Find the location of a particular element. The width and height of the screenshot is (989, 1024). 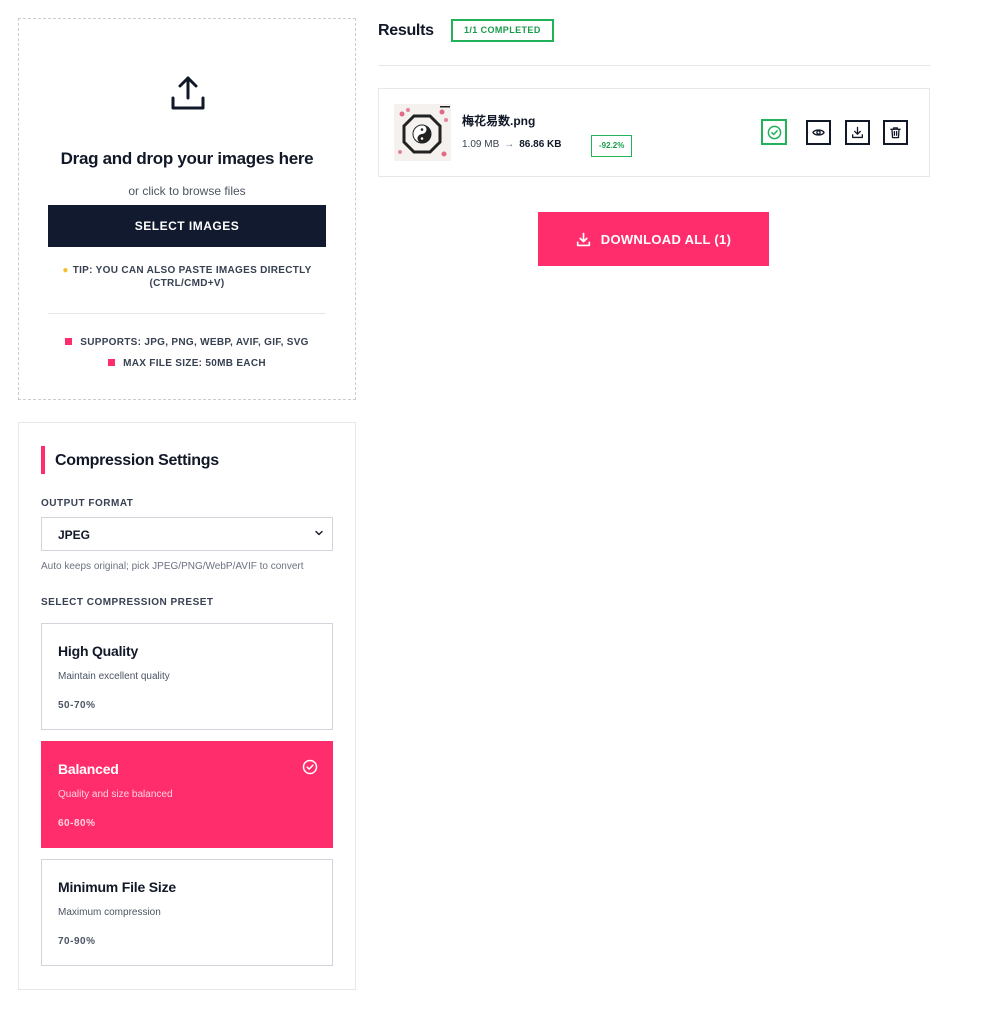

compressed-size: 86.86 KB is located at coordinates (540, 144).